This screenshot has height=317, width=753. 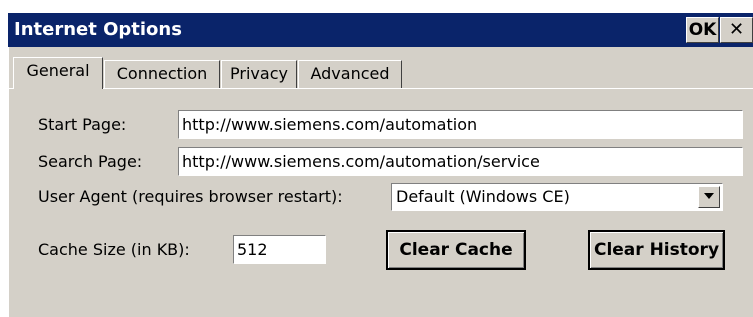 I want to click on tab-connection: Connection, so click(x=162, y=74).